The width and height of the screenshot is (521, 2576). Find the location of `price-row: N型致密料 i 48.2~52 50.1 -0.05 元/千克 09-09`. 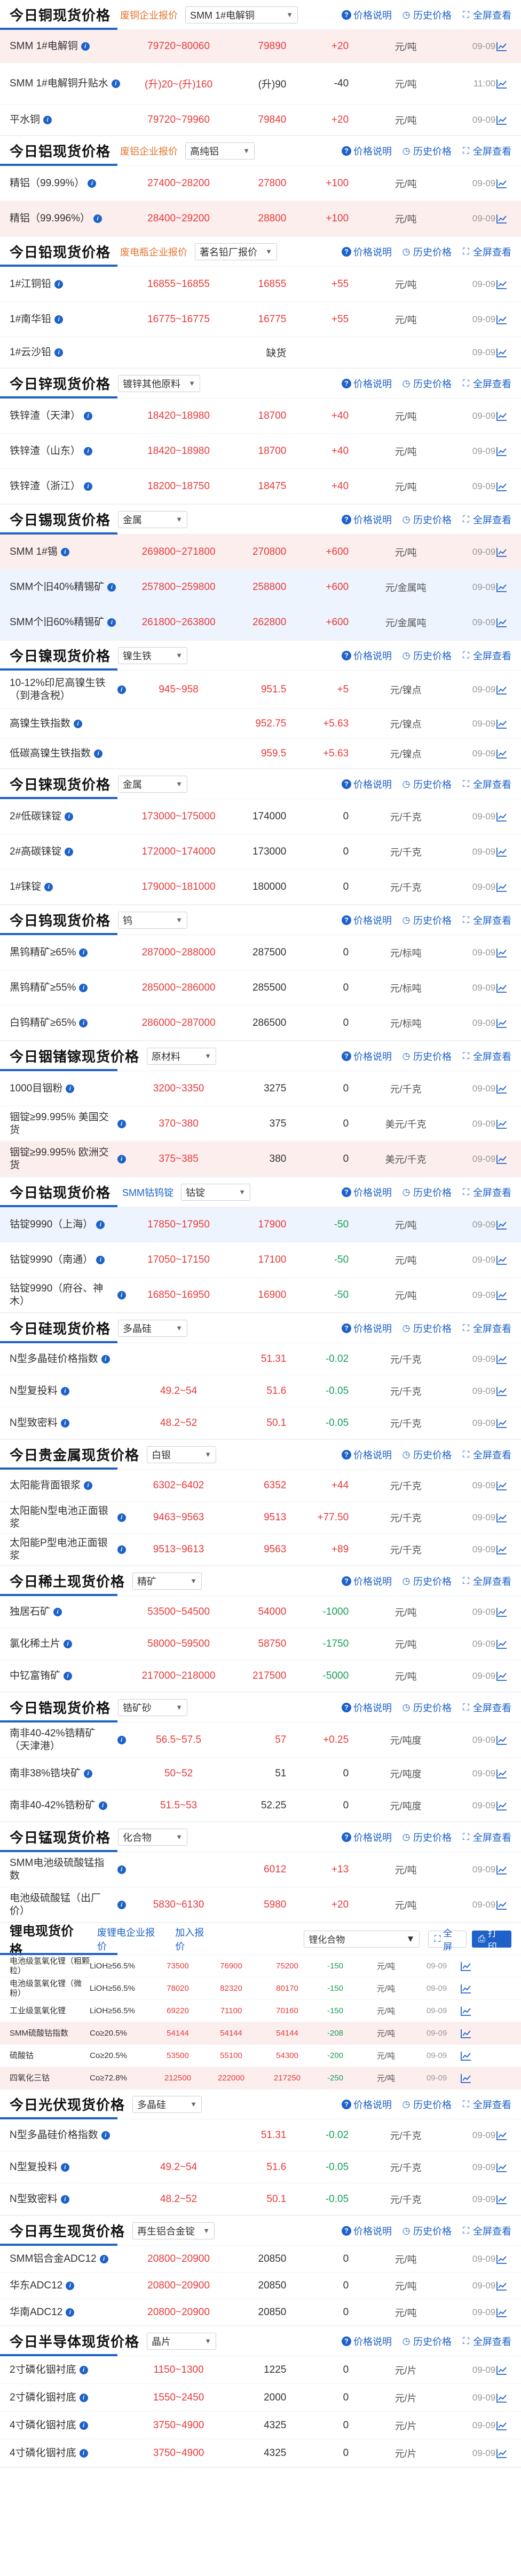

price-row: N型致密料 i 48.2~52 50.1 -0.05 元/千克 09-09 is located at coordinates (260, 1423).